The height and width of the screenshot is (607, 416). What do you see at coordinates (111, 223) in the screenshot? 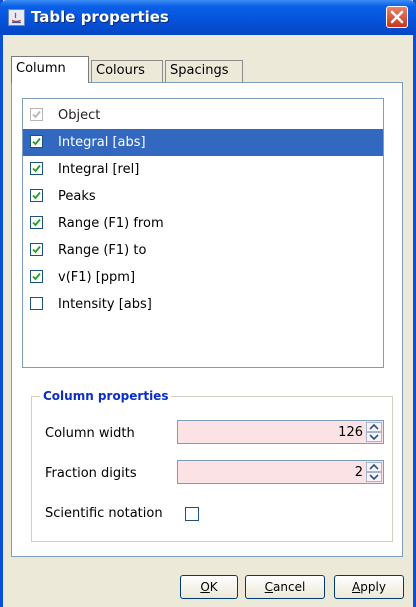
I see `list-item-label: Range (F1) from` at bounding box center [111, 223].